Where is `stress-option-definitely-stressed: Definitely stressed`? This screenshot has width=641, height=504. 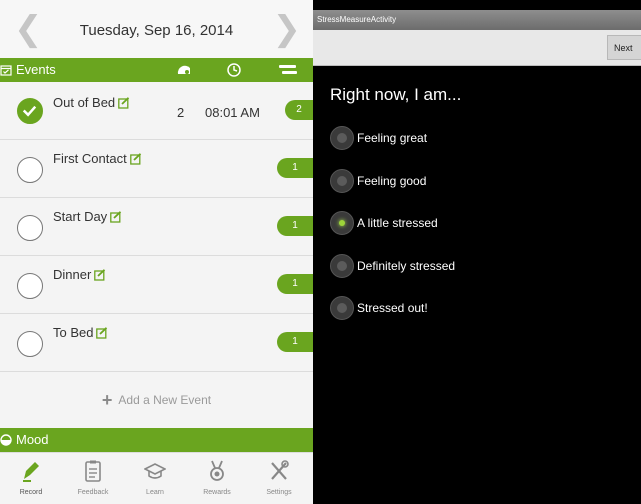
stress-option-definitely-stressed: Definitely stressed is located at coordinates (392, 266).